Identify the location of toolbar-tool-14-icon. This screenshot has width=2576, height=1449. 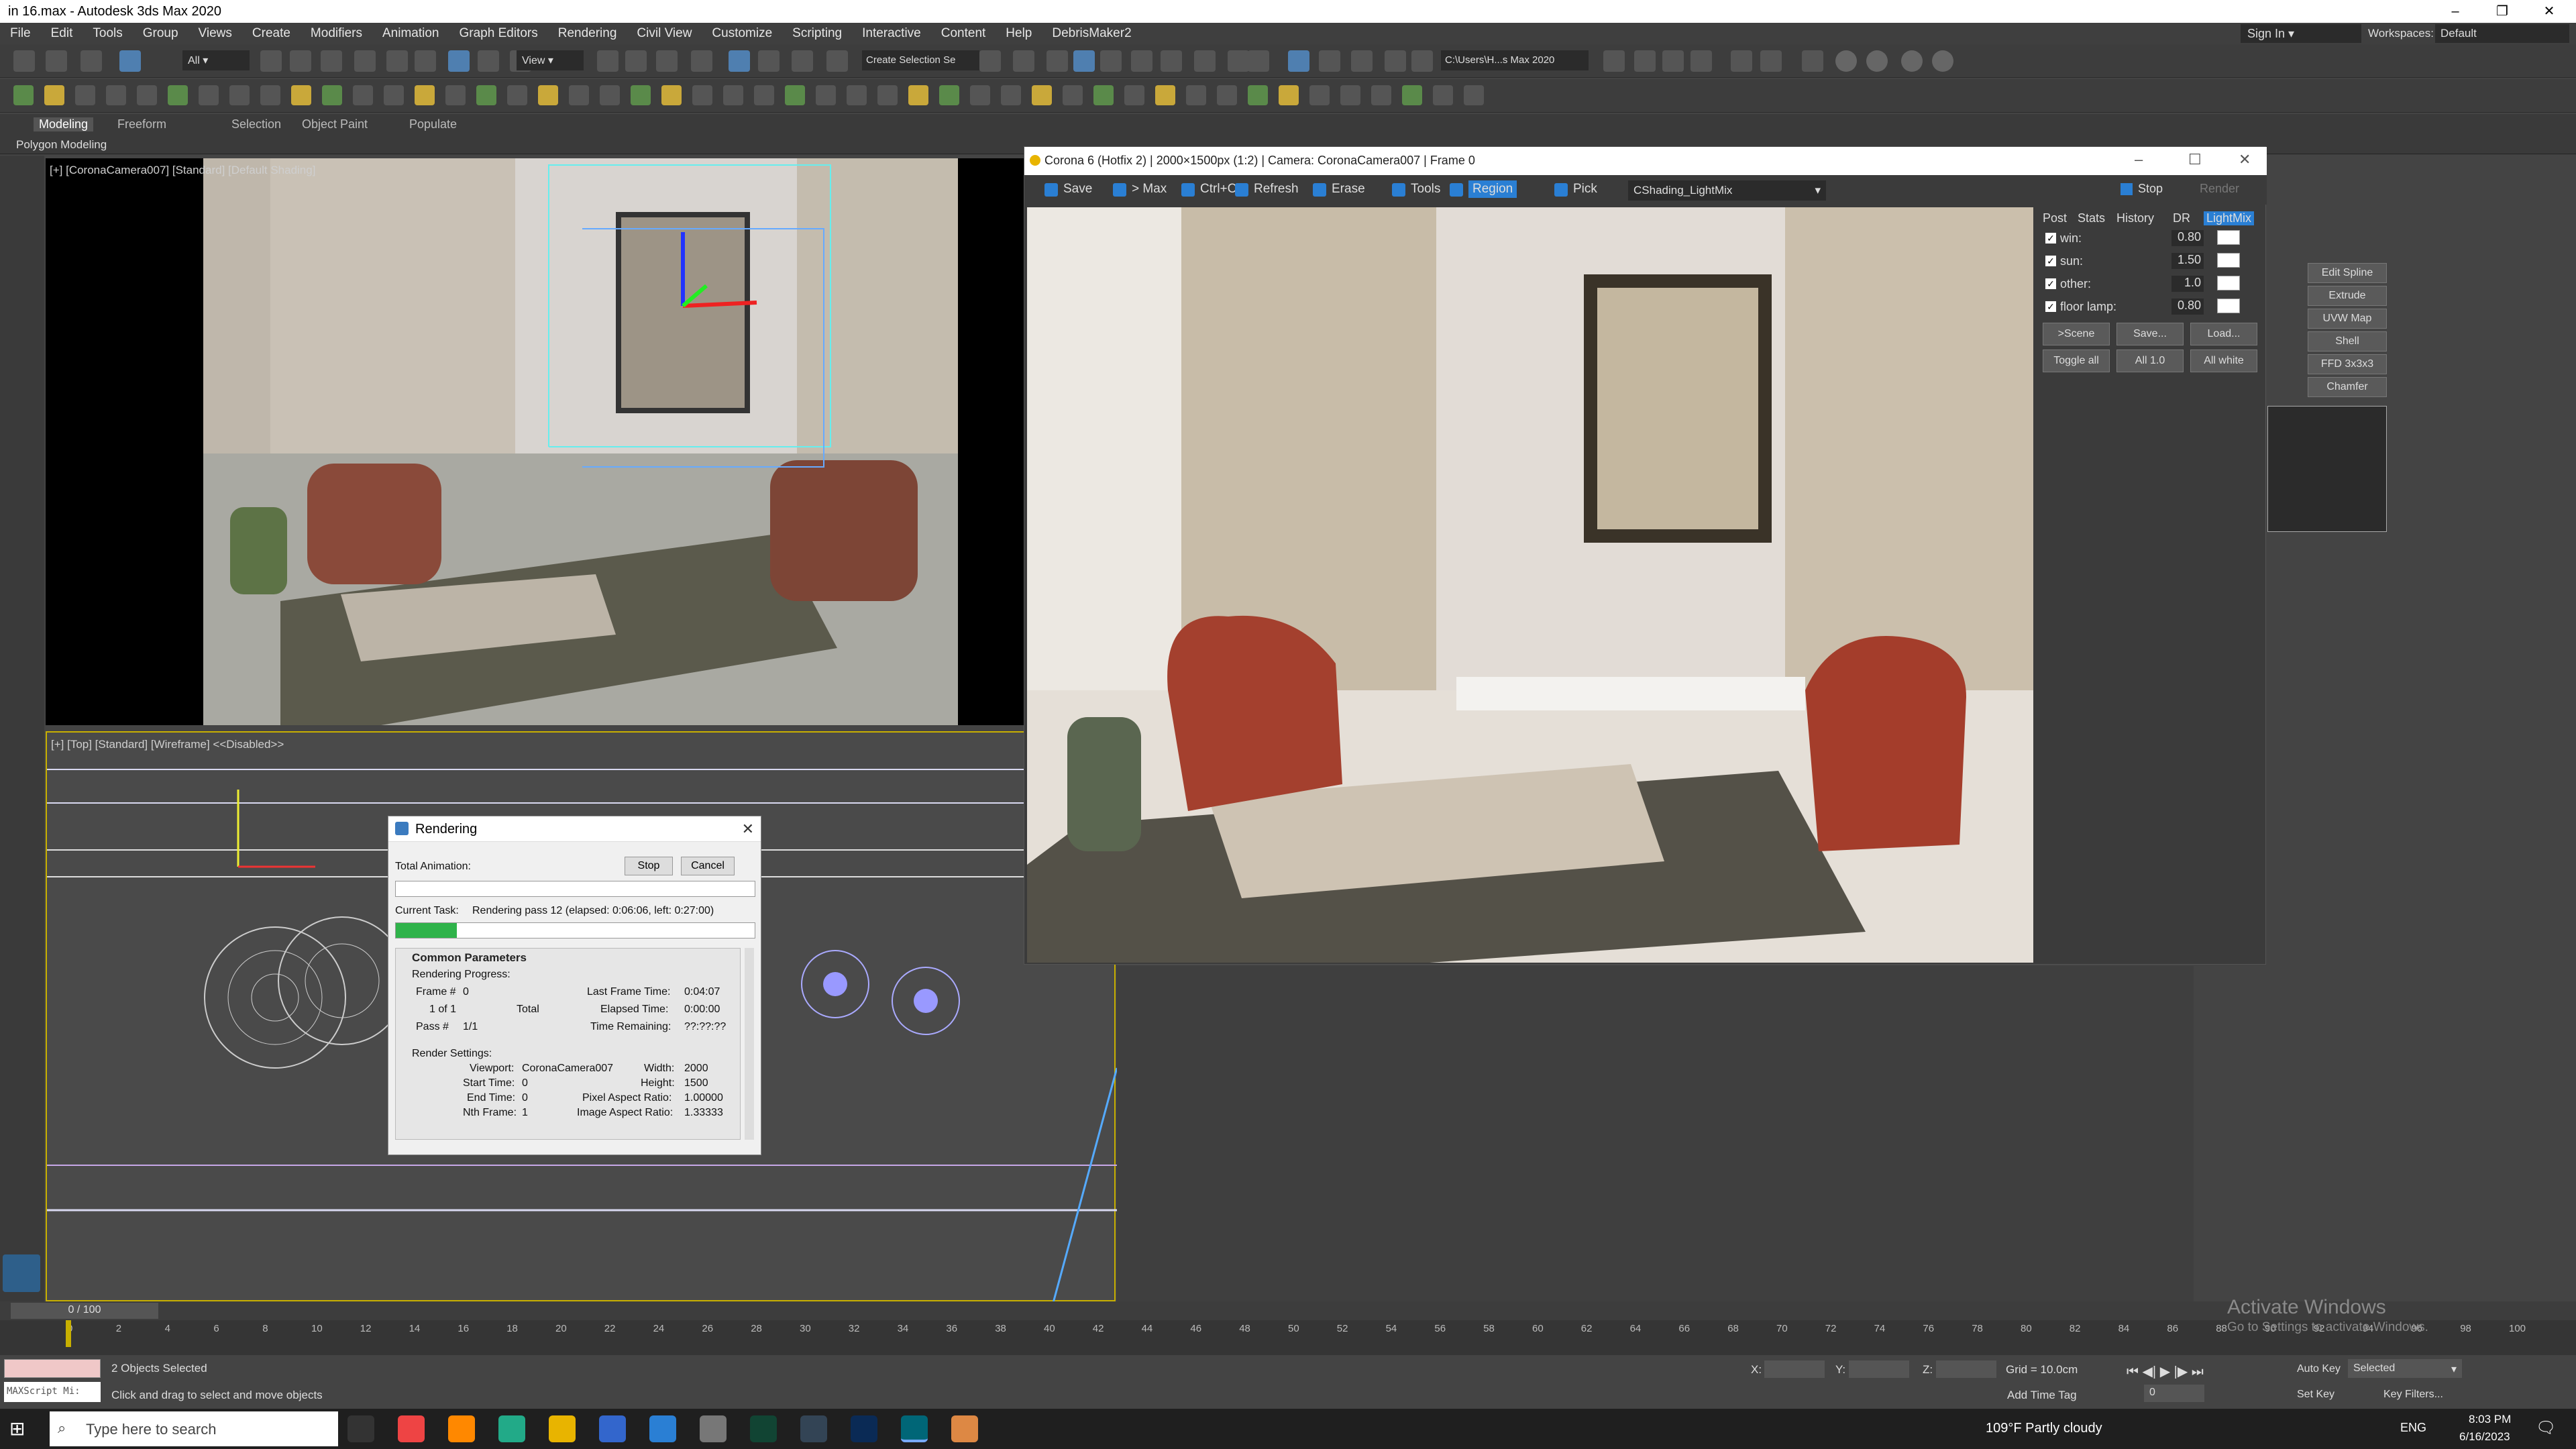
(636, 61).